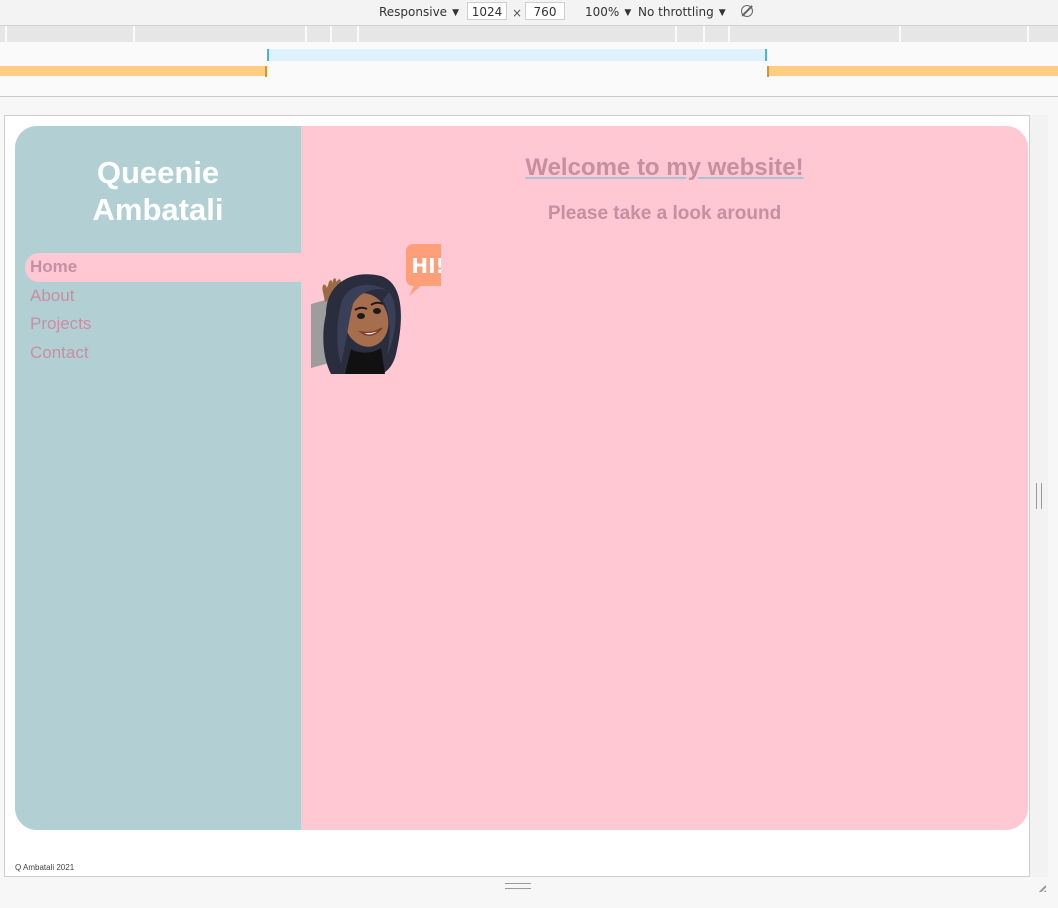  What do you see at coordinates (413, 12) in the screenshot?
I see `device-label: Responsive` at bounding box center [413, 12].